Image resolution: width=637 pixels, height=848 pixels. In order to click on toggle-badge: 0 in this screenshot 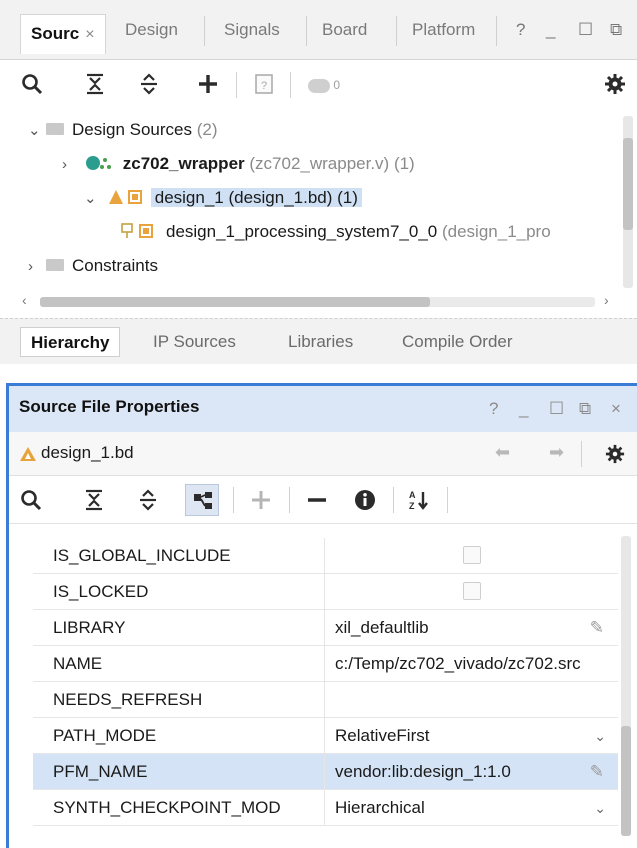, I will do `click(324, 85)`.